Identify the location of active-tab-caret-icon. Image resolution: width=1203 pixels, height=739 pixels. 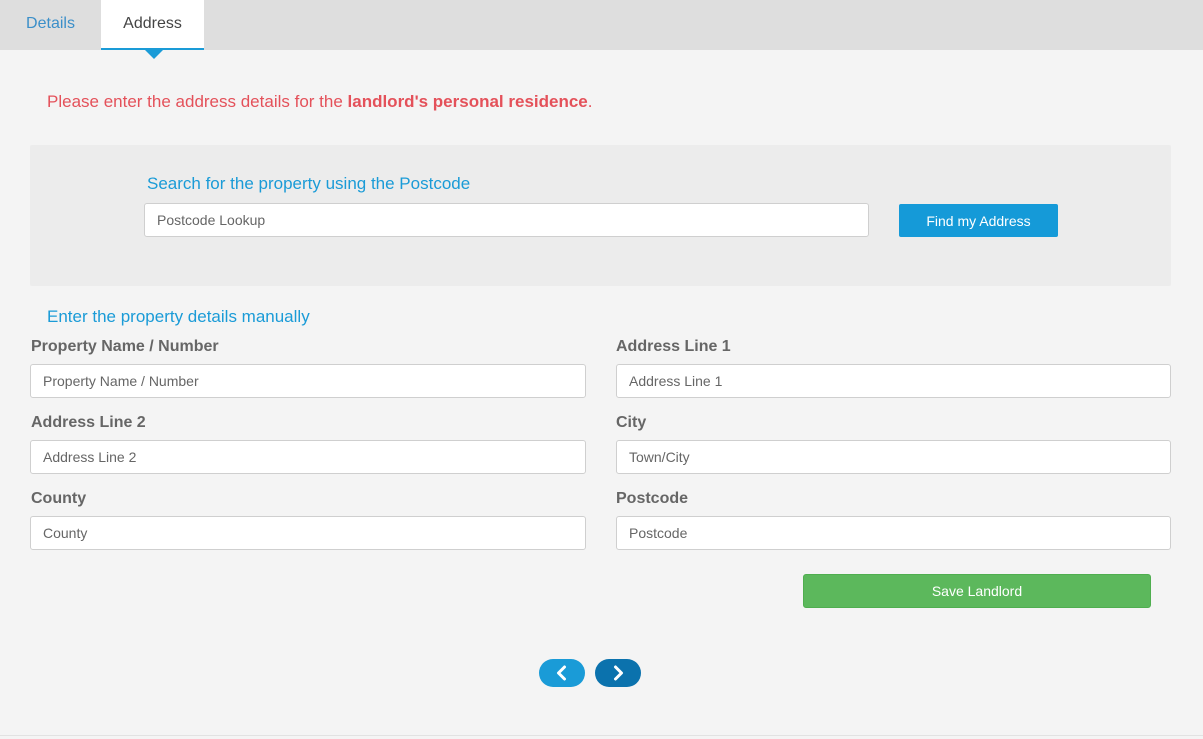
(154, 54).